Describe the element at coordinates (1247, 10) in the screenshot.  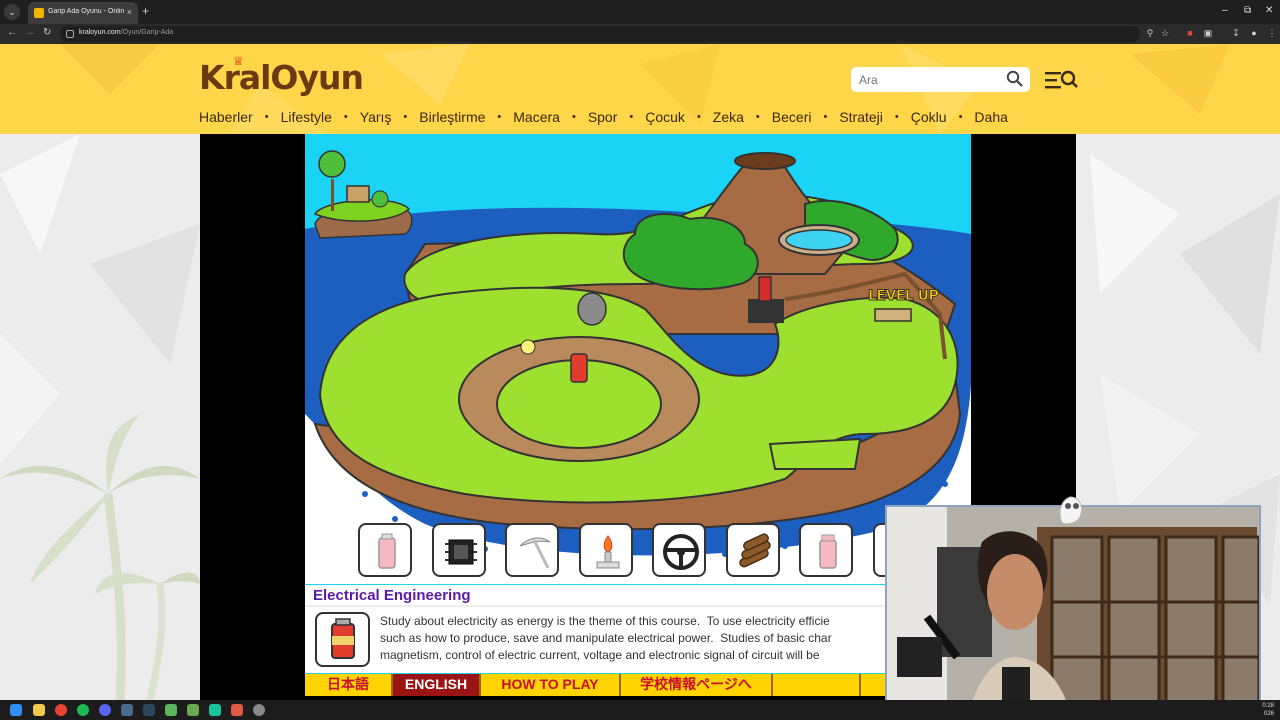
I see `restore-button: ⧉` at that location.